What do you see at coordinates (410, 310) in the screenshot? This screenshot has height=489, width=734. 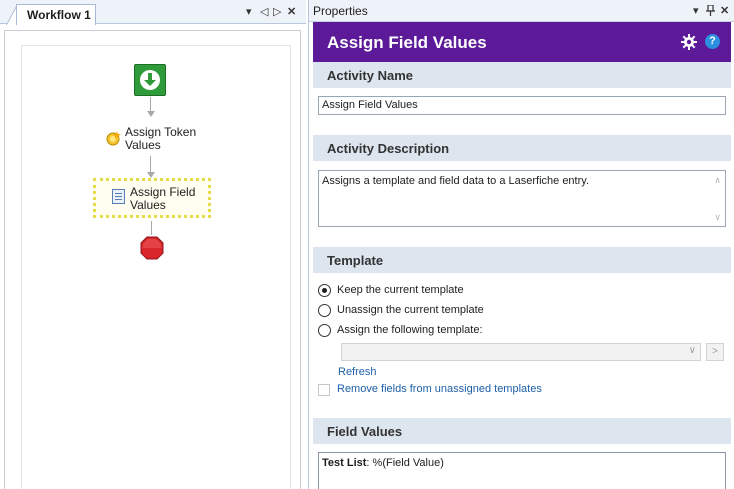 I see `radio-label: Unassign the current template` at bounding box center [410, 310].